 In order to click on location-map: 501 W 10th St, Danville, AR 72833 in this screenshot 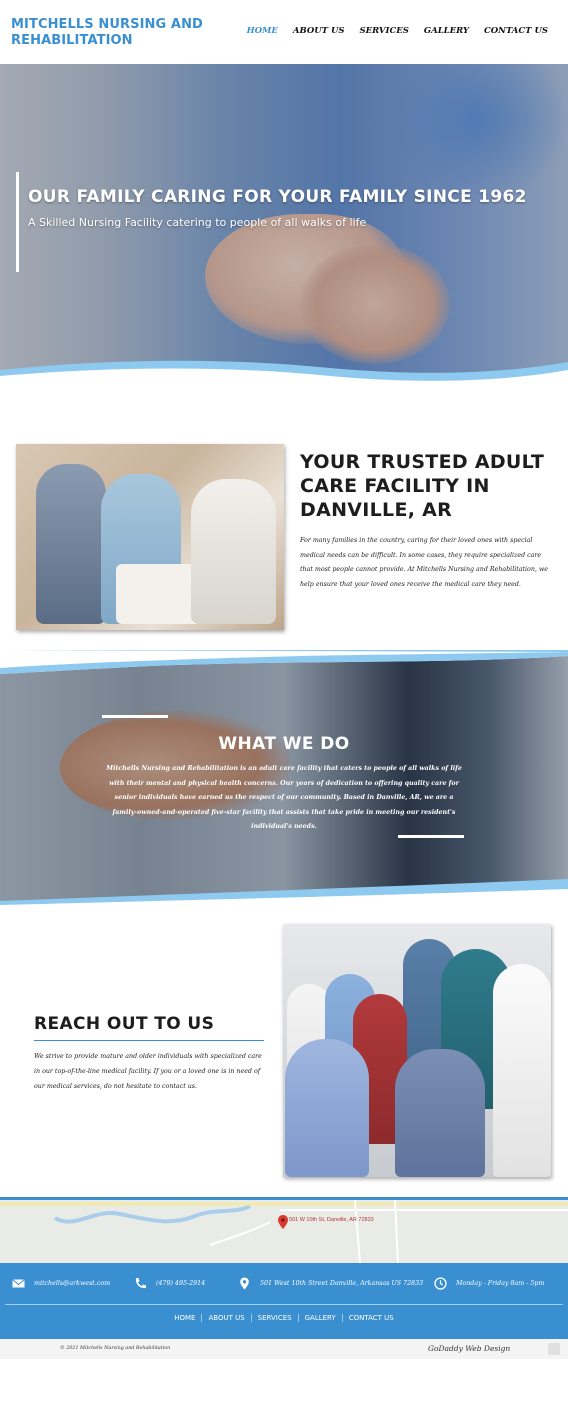, I will do `click(284, 1231)`.